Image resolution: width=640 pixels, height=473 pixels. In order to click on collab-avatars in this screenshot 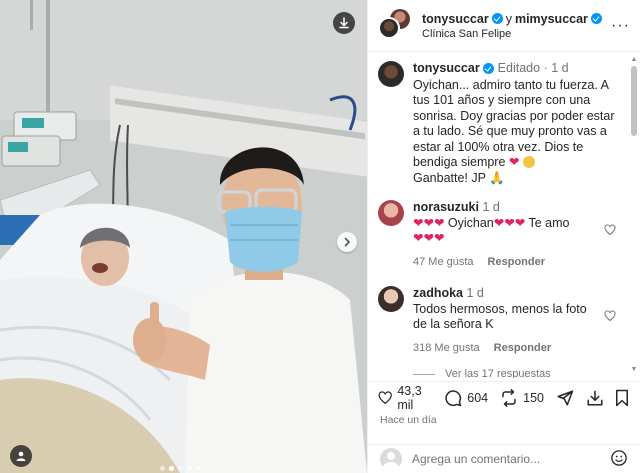, I will do `click(395, 25)`.